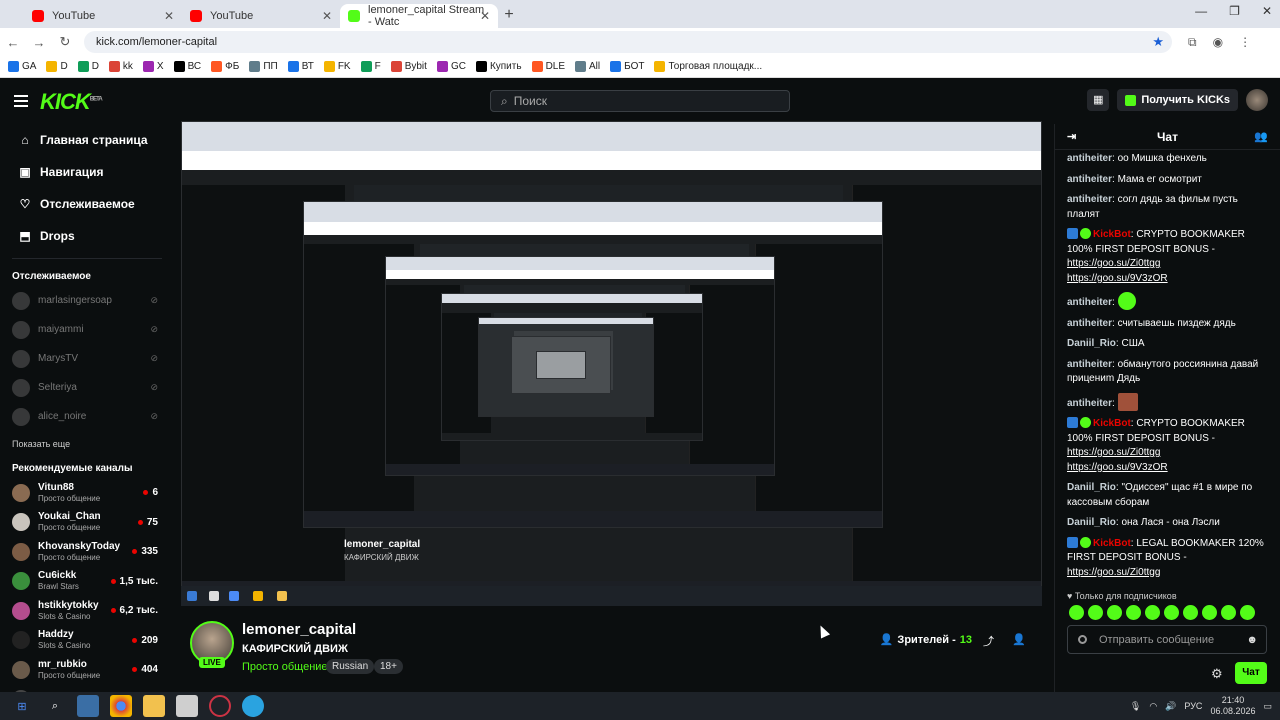 This screenshot has width=1280, height=720. I want to click on hamburger-menu-icon, so click(21, 101).